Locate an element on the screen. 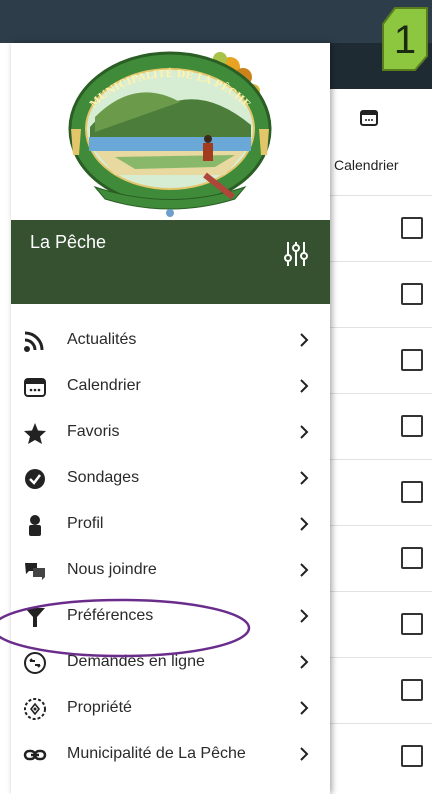  calendar-tab: Calendrier is located at coordinates (381, 145).